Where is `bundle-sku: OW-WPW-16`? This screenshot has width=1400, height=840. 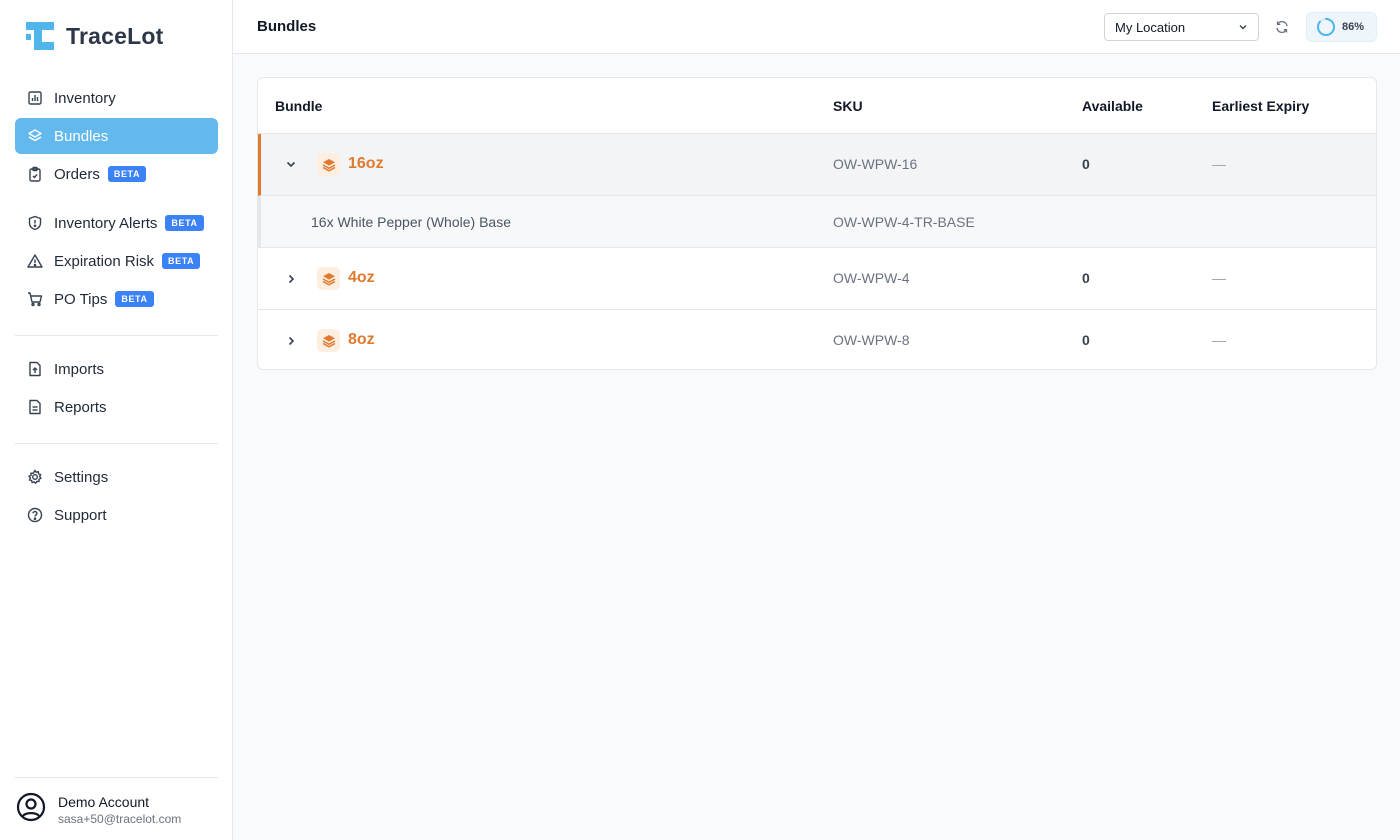
bundle-sku: OW-WPW-16 is located at coordinates (875, 164).